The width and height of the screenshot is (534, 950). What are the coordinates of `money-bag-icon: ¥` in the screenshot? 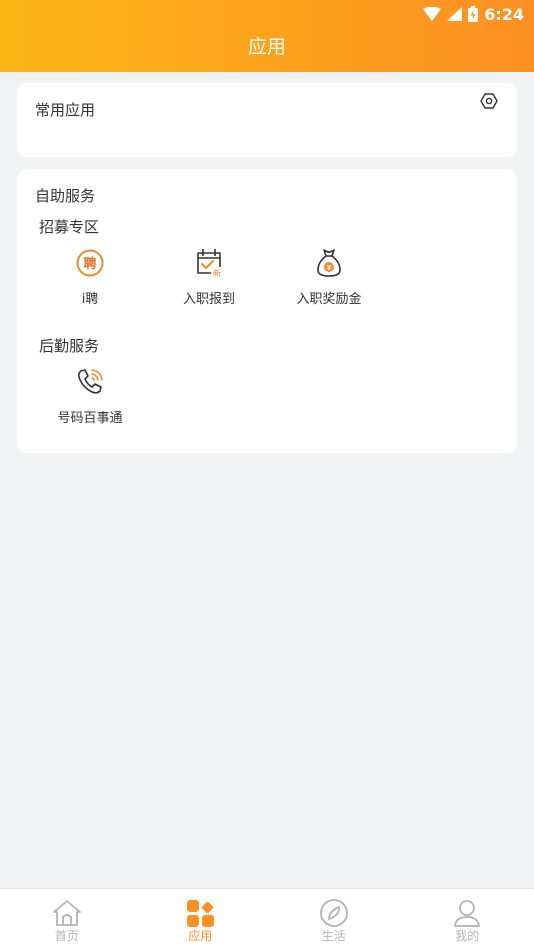 It's located at (329, 263).